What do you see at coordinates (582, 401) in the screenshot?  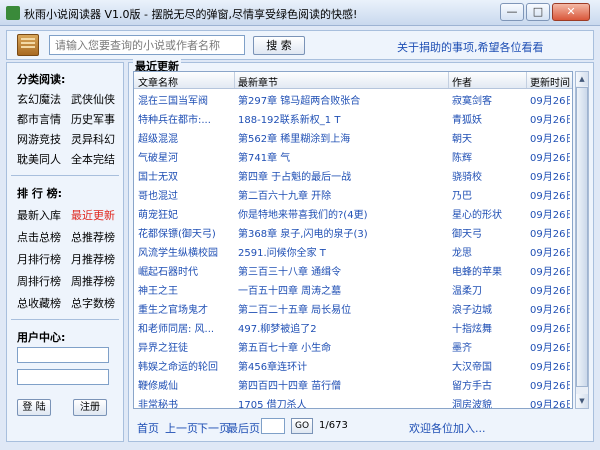 I see `scroll-down-icon: ▼` at bounding box center [582, 401].